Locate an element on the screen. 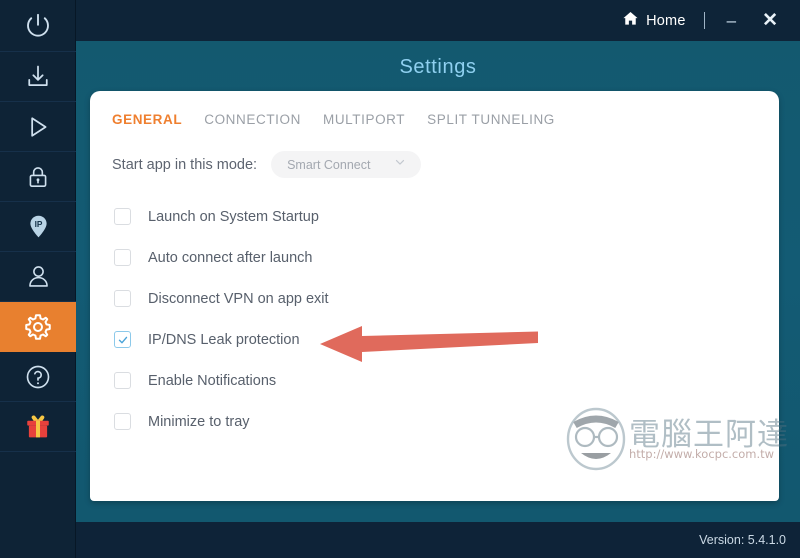 The width and height of the screenshot is (800, 558). sidebar-item-account is located at coordinates (38, 277).